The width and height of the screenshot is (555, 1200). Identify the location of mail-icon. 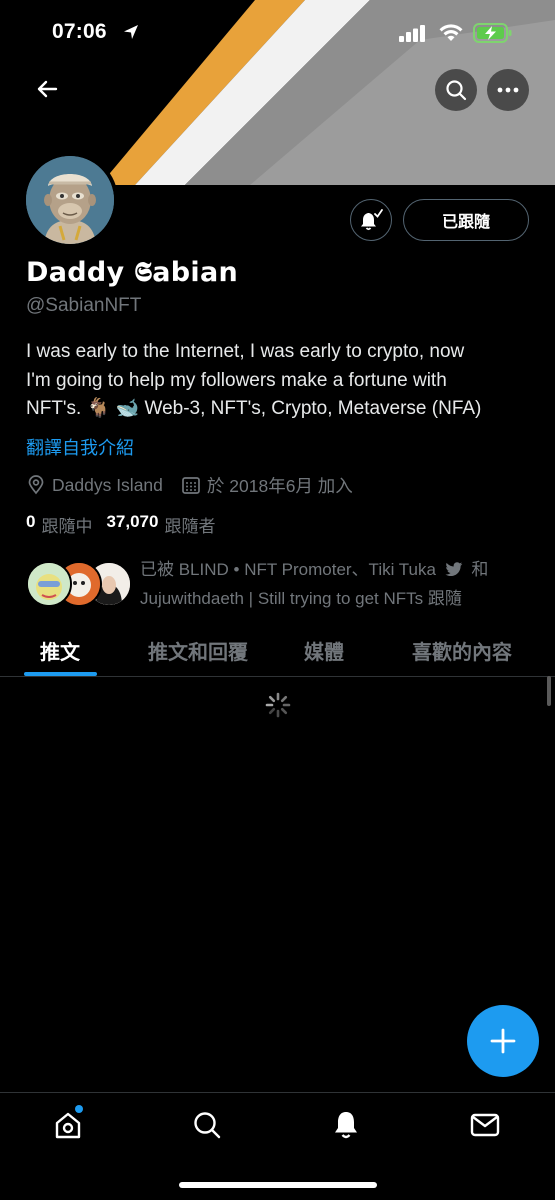
(485, 1125).